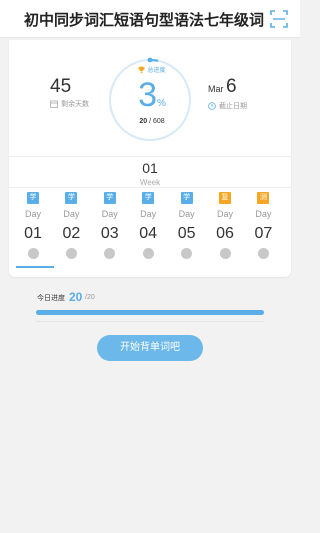 This screenshot has height=533, width=320. I want to click on day-item-05: 学 Day 05, so click(187, 225).